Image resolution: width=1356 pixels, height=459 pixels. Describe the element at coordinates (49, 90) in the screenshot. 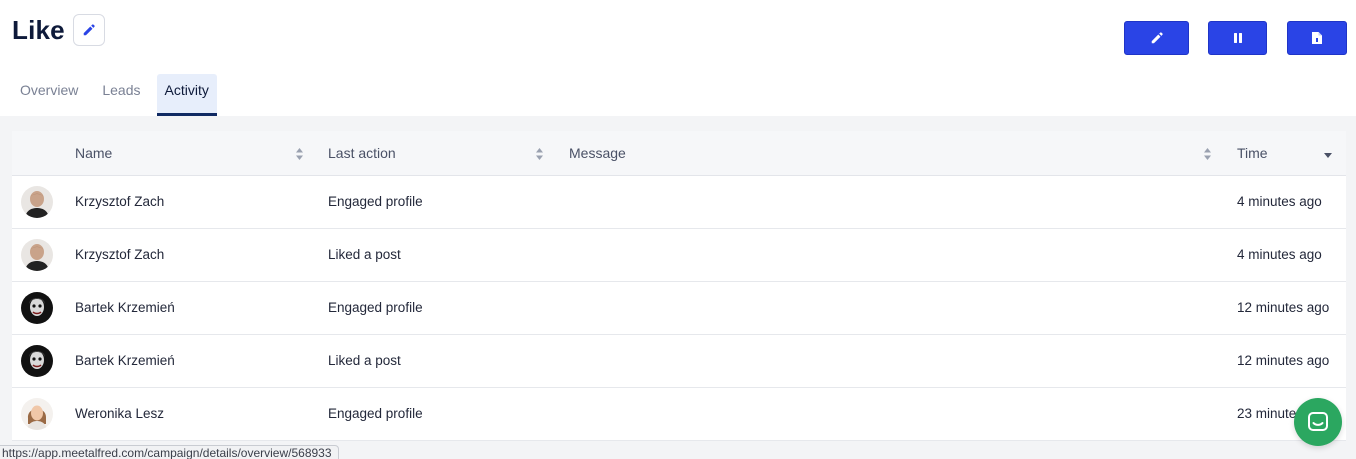

I see `tab-label: Overview` at that location.